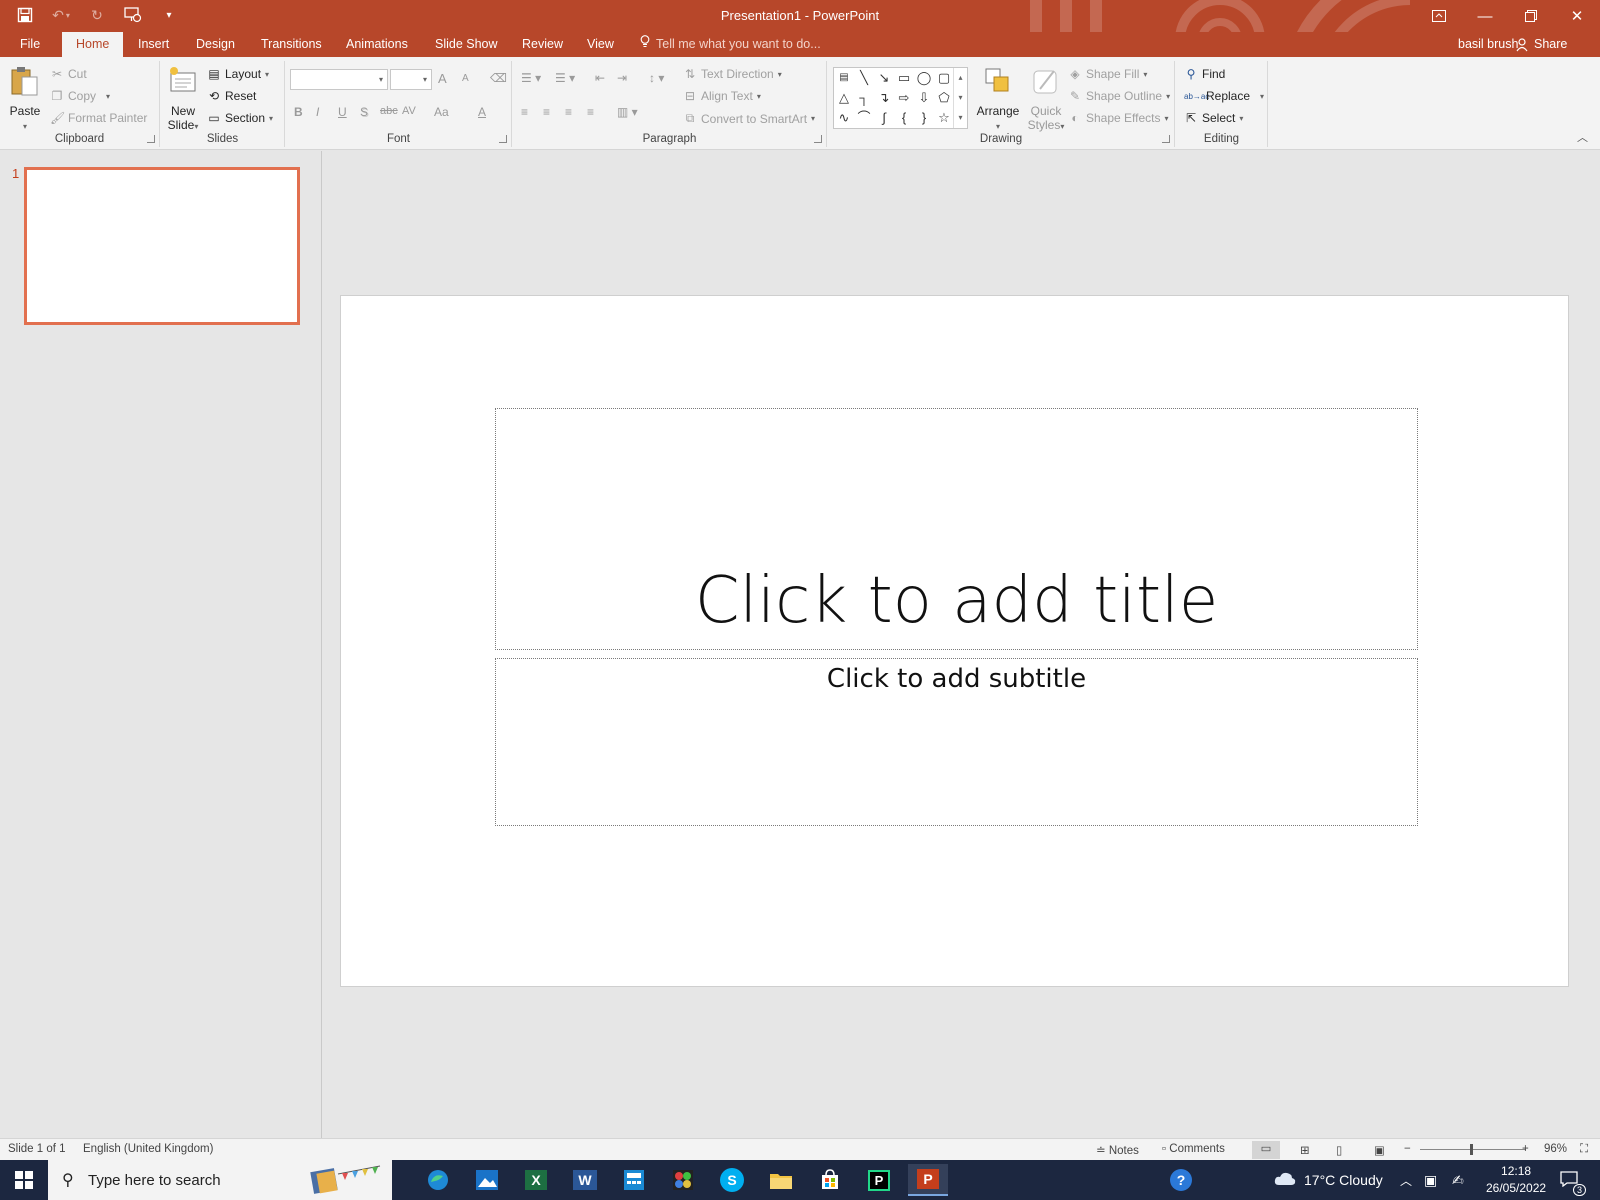  I want to click on slide-show-icon: ▣, so click(1379, 1150).